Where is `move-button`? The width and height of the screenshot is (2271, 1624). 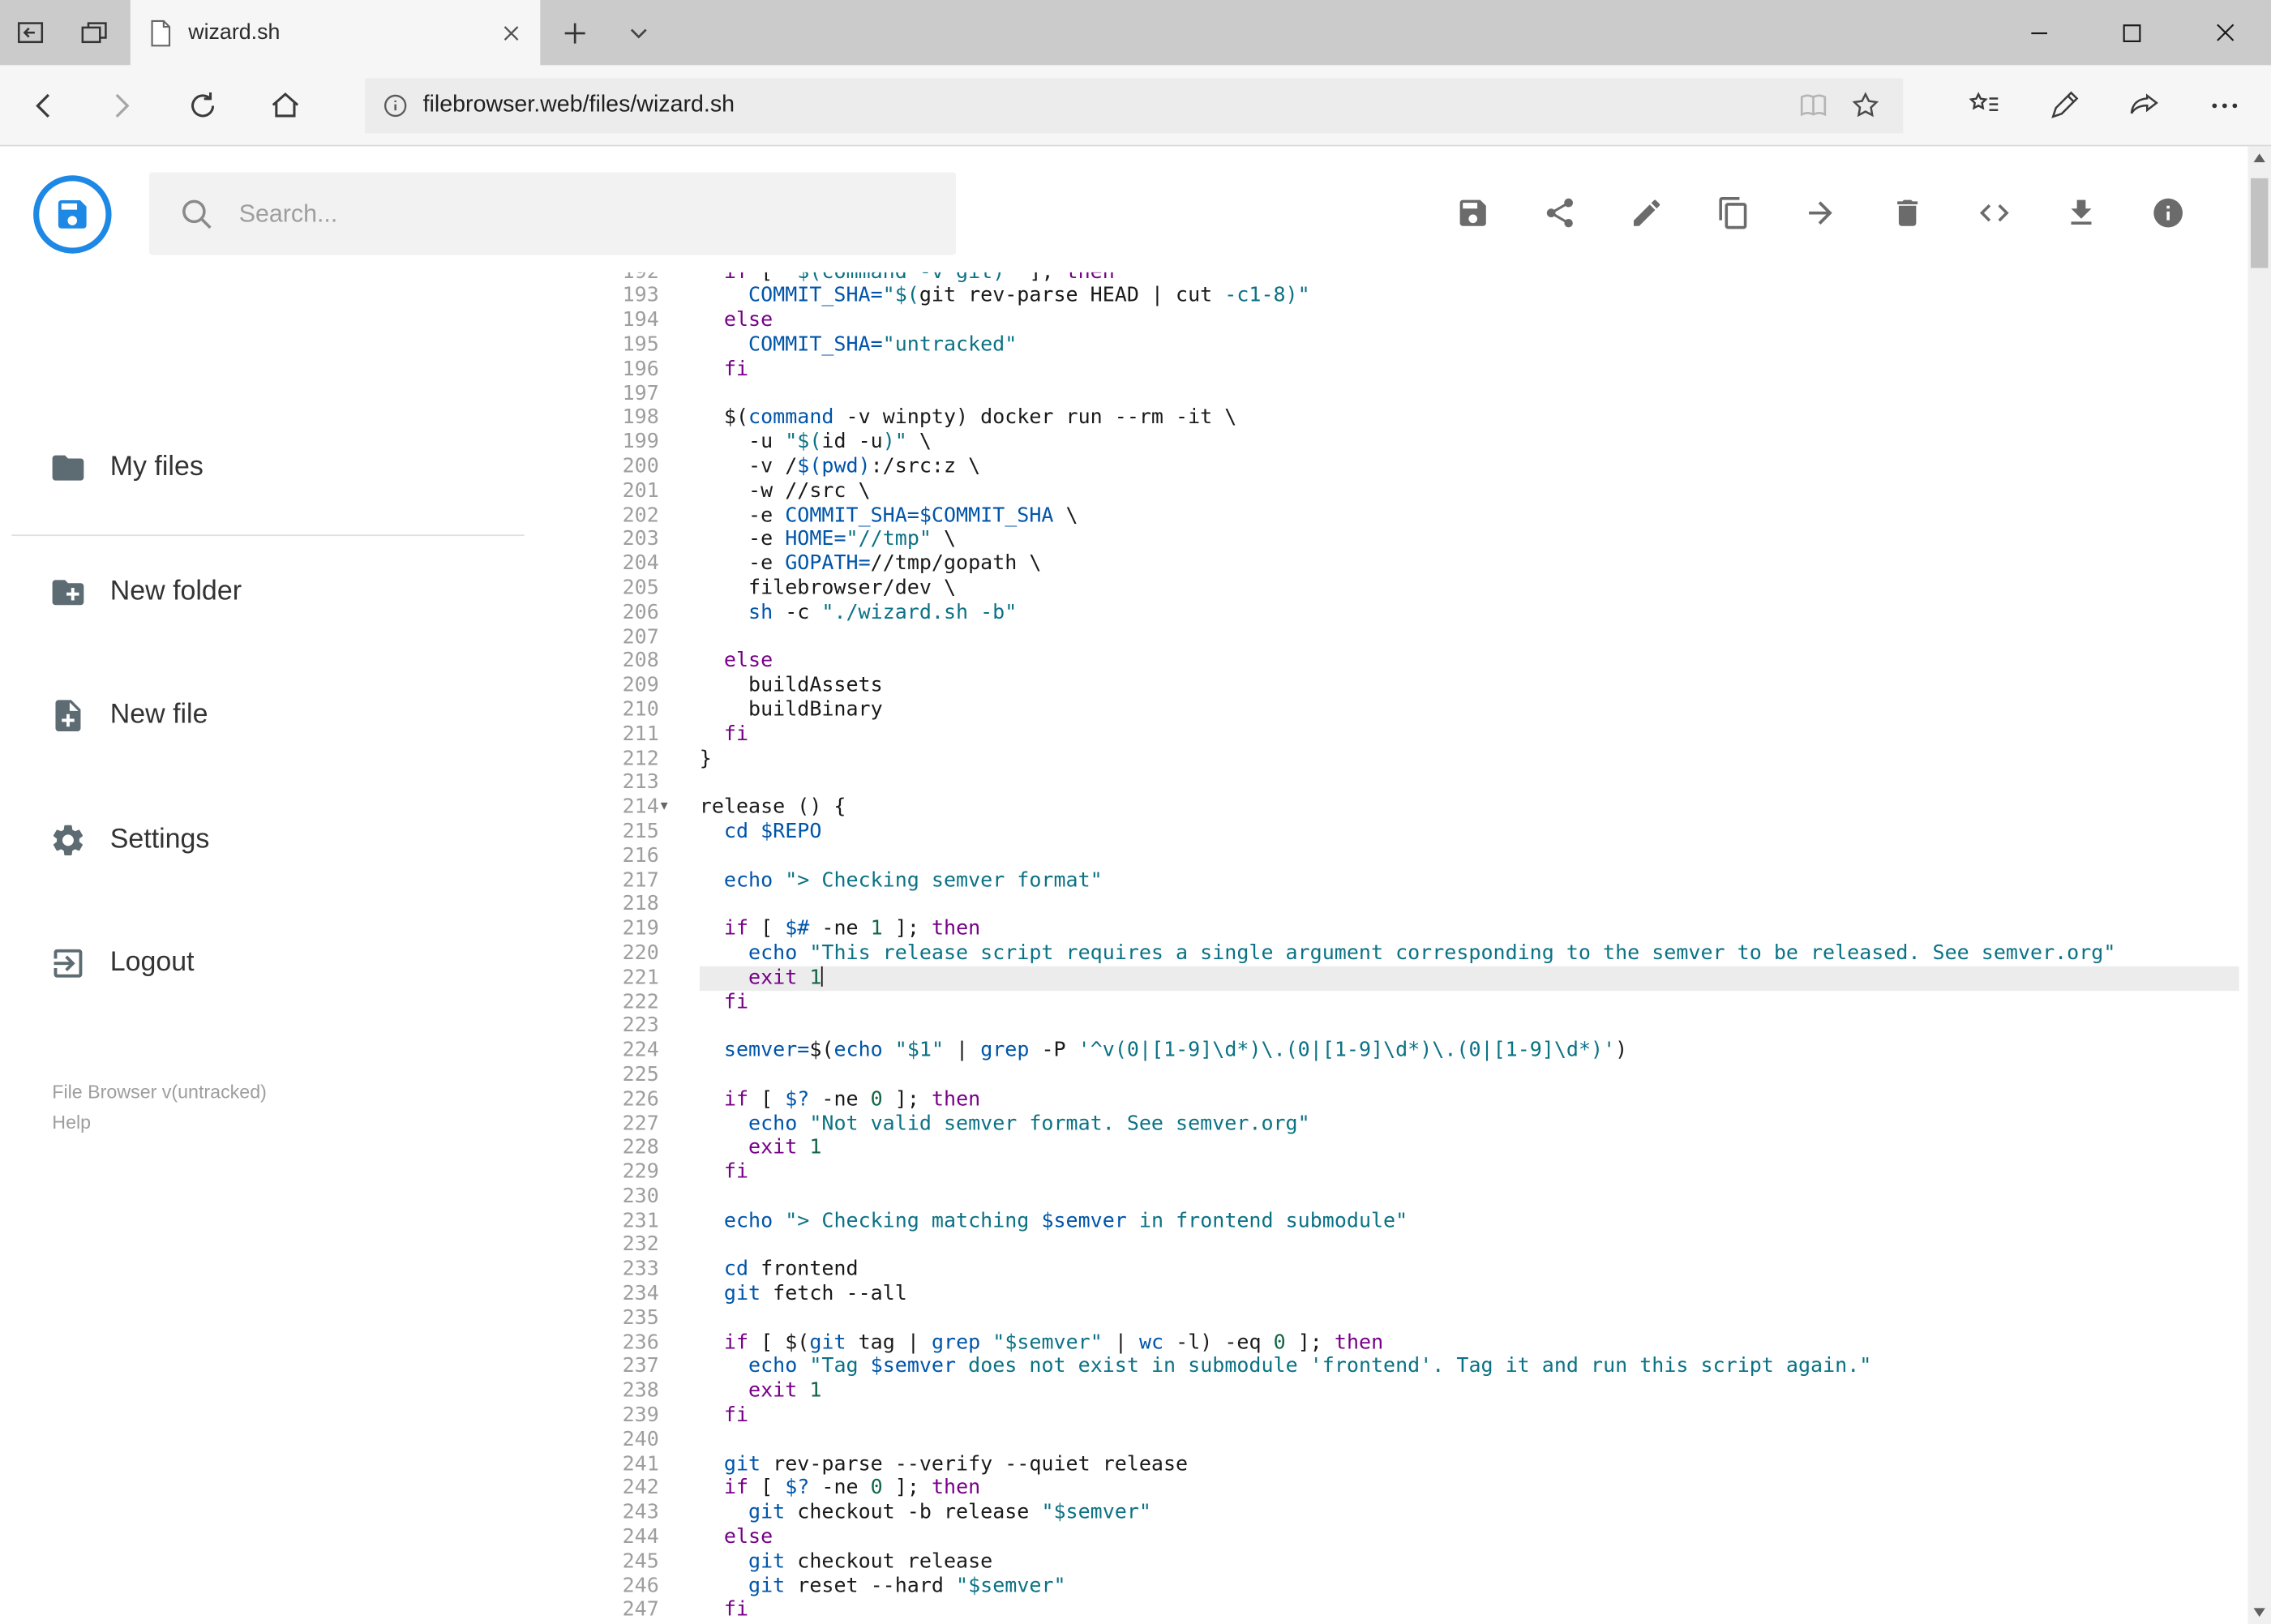 move-button is located at coordinates (1821, 213).